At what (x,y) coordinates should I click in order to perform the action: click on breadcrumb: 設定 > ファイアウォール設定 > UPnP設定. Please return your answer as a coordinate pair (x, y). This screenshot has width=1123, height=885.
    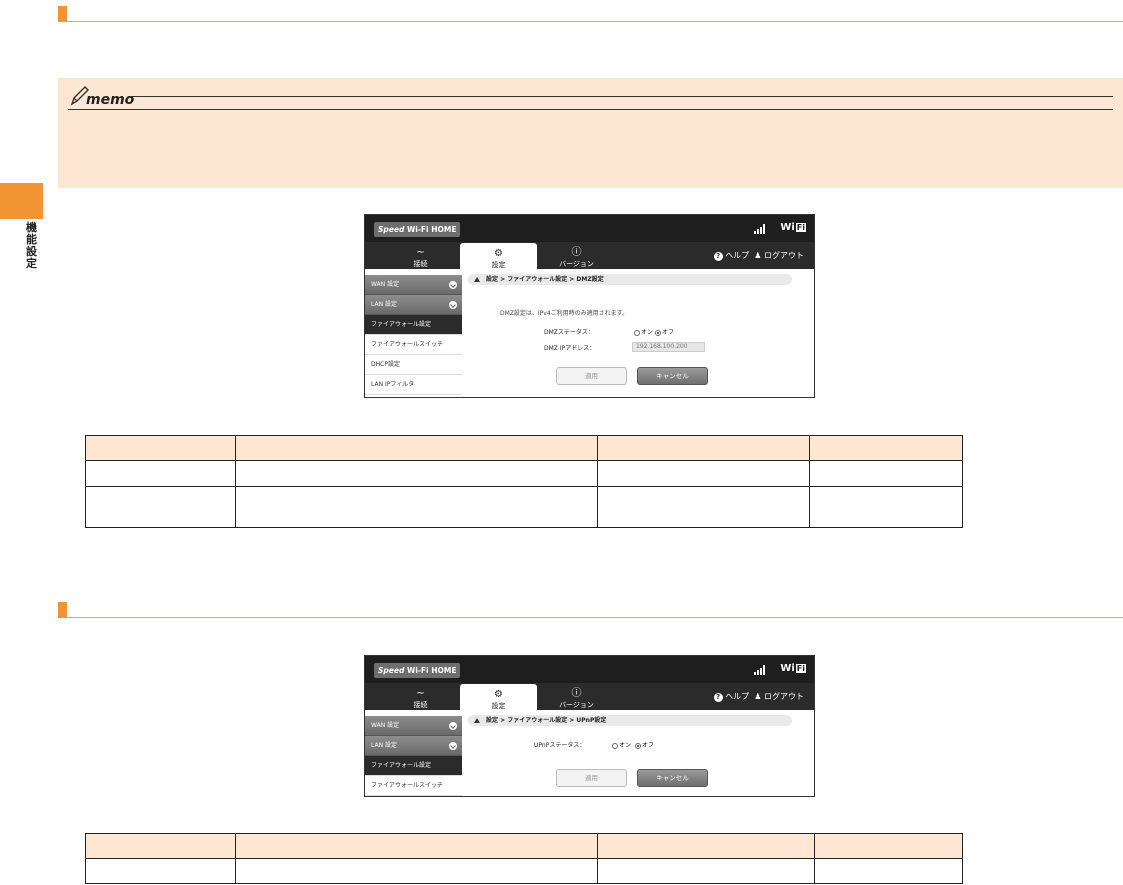
    Looking at the image, I should click on (630, 720).